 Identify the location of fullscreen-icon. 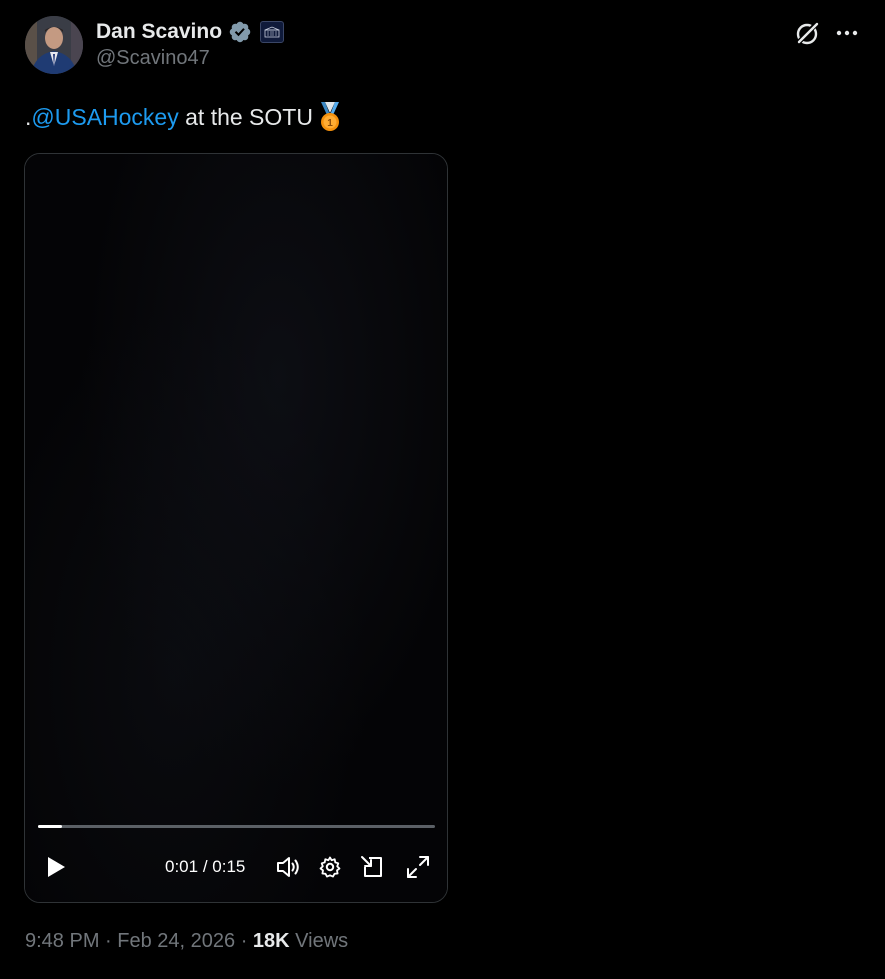
(418, 867).